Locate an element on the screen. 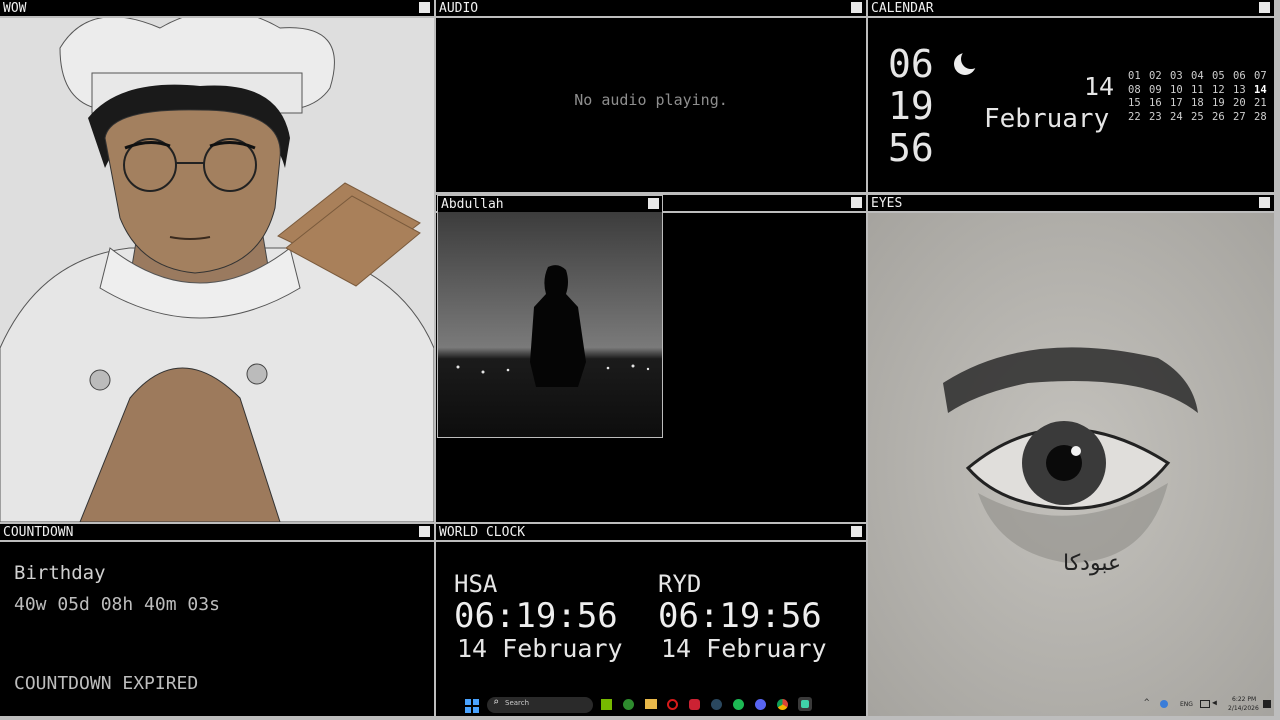  calendar-close-button is located at coordinates (1264, 7).